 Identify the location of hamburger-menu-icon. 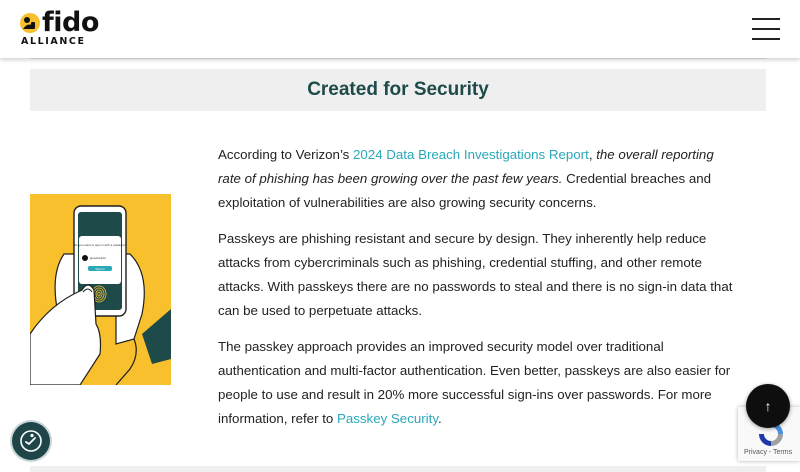
(766, 29).